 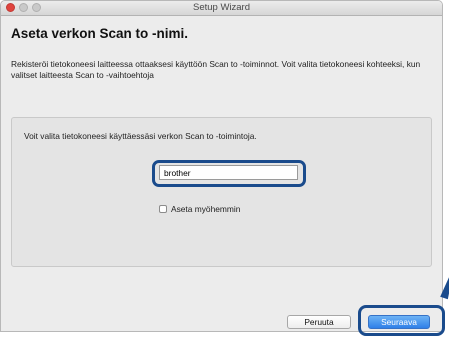 I want to click on title-bar: Setup Wizard, so click(x=221, y=8).